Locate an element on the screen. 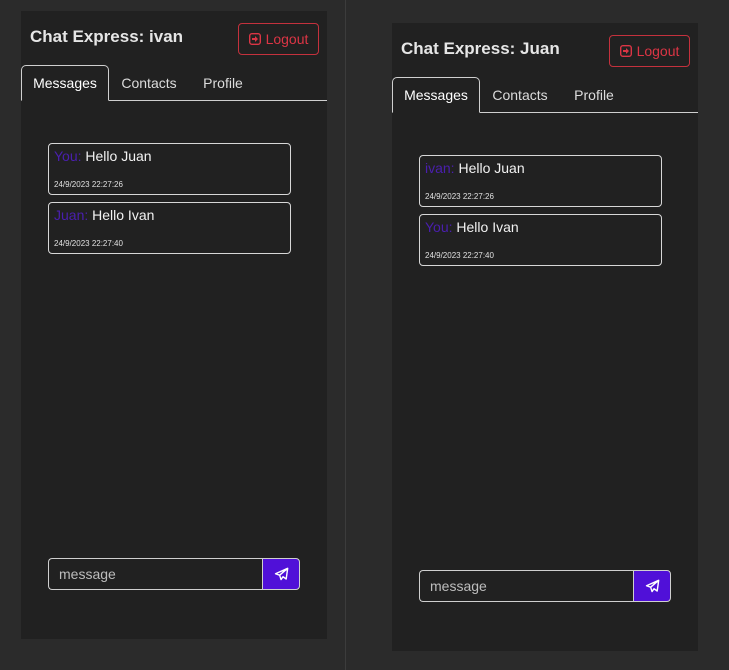 This screenshot has height=670, width=729. app-title: Chat Express: ivan is located at coordinates (107, 36).